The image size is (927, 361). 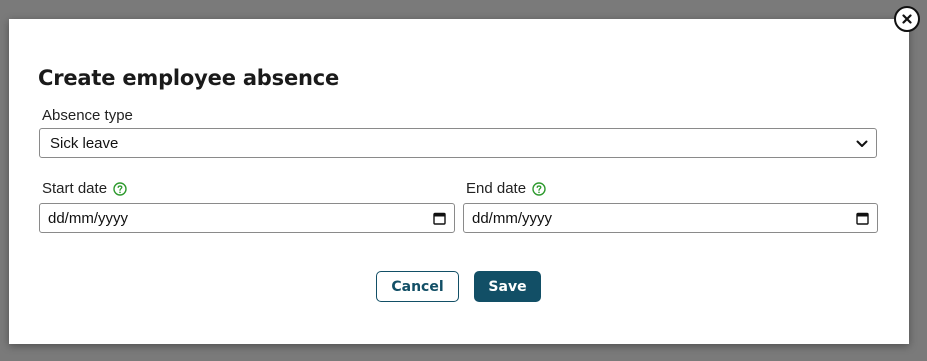 What do you see at coordinates (189, 78) in the screenshot?
I see `dialog-title: Create employee absence` at bounding box center [189, 78].